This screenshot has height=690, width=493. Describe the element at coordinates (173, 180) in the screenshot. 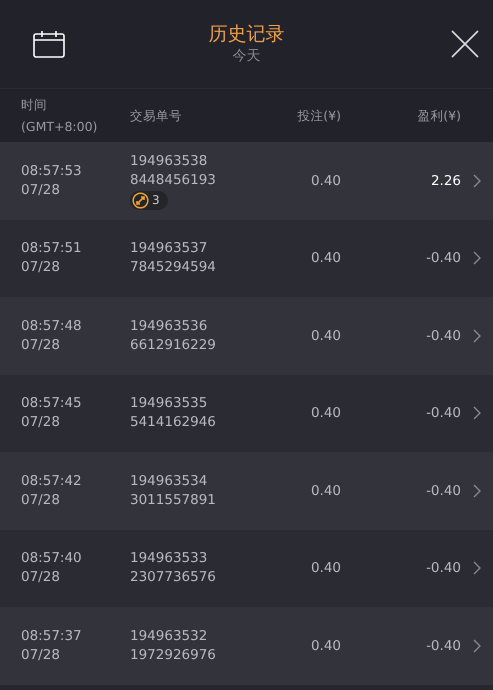

I see `transaction-number: 8448456193` at that location.